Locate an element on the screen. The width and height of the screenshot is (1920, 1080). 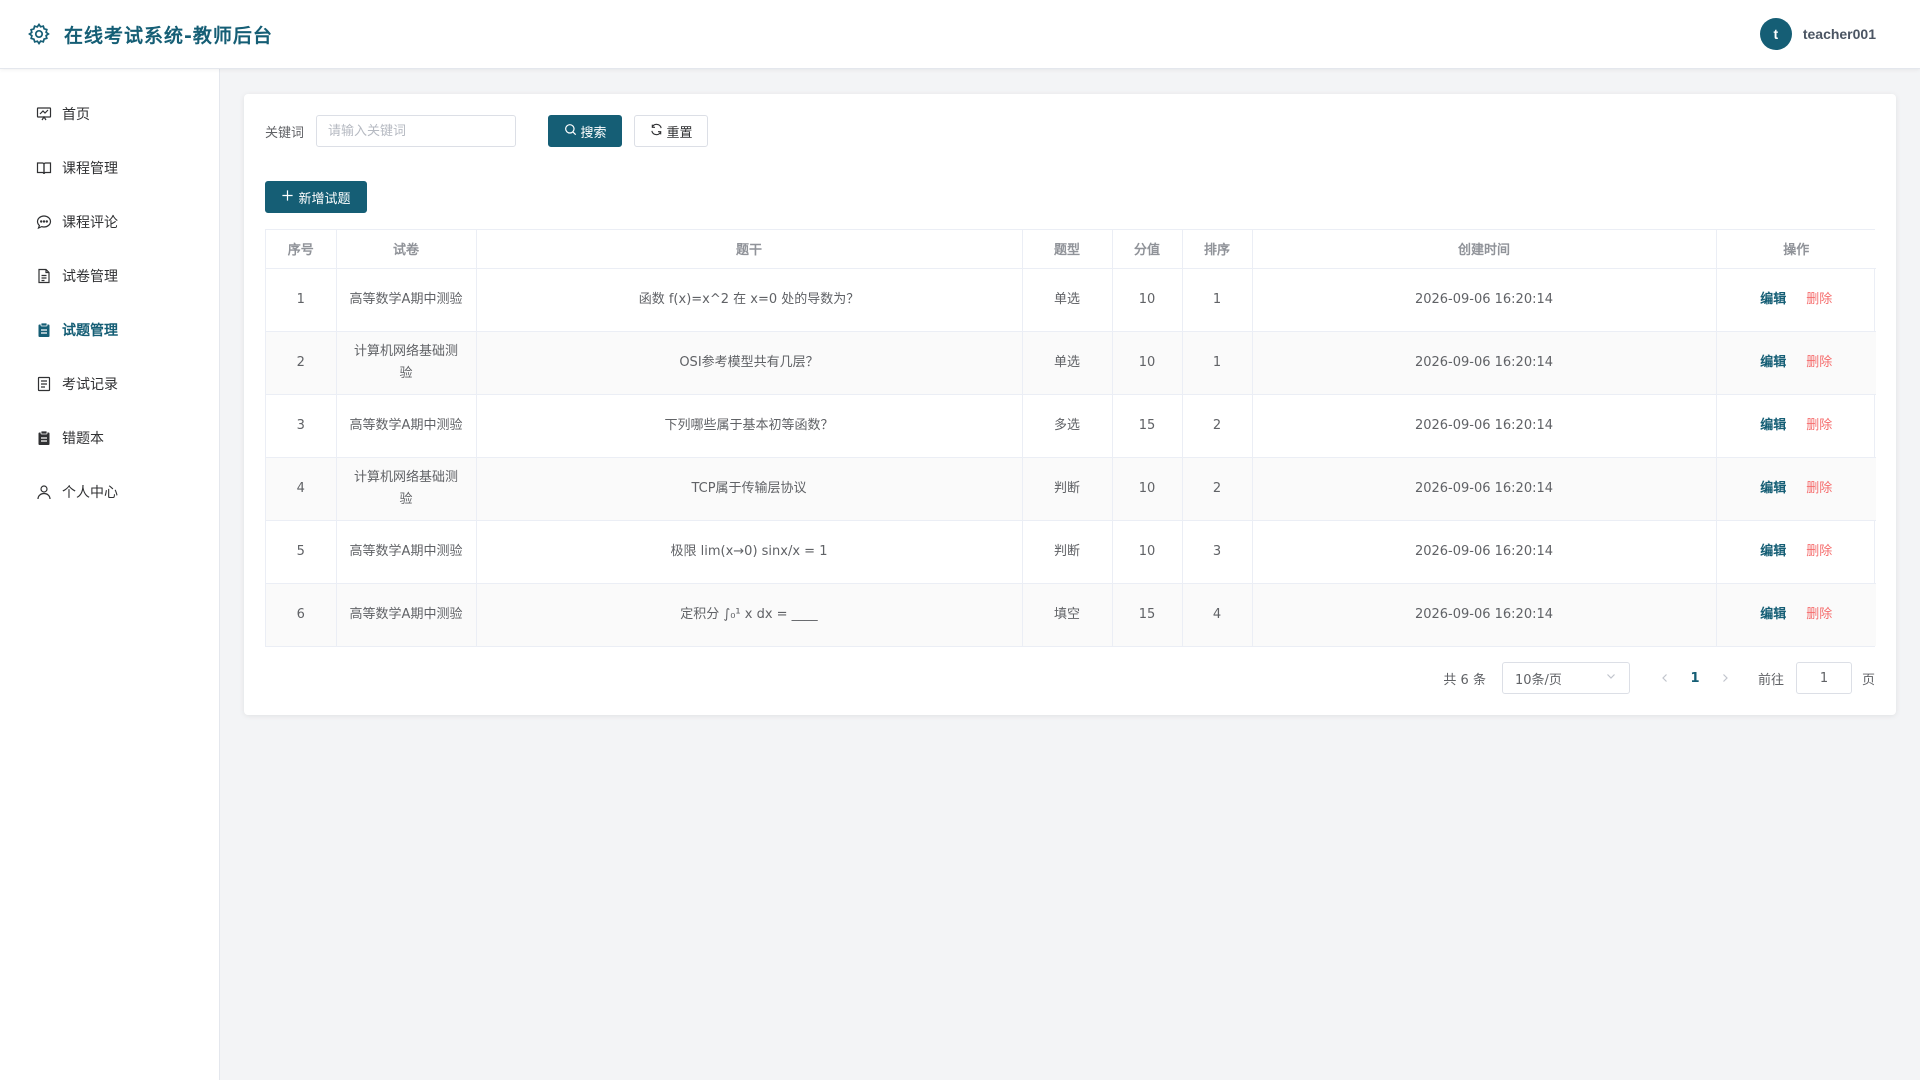
cell-no: 2 is located at coordinates (301, 363).